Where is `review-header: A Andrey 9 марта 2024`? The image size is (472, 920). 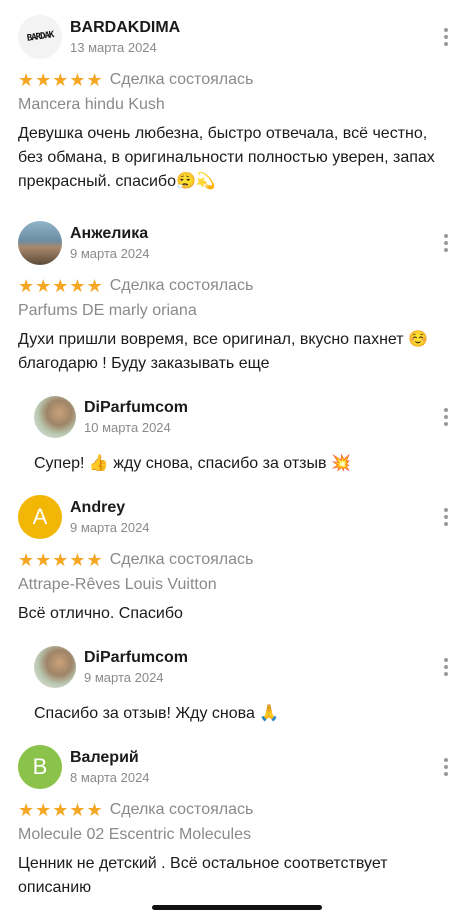
review-header: A Andrey 9 марта 2024 is located at coordinates (236, 517).